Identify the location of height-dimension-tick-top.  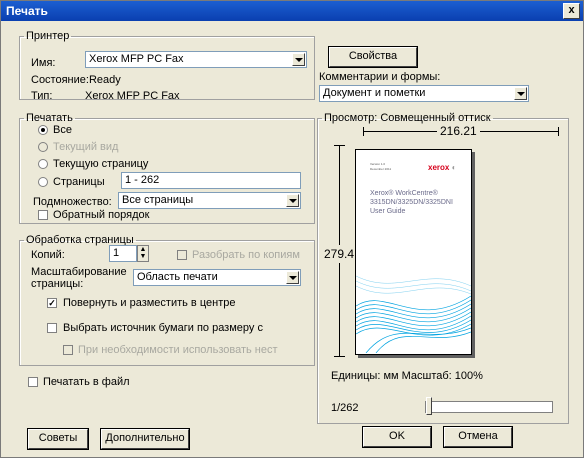
(339, 145).